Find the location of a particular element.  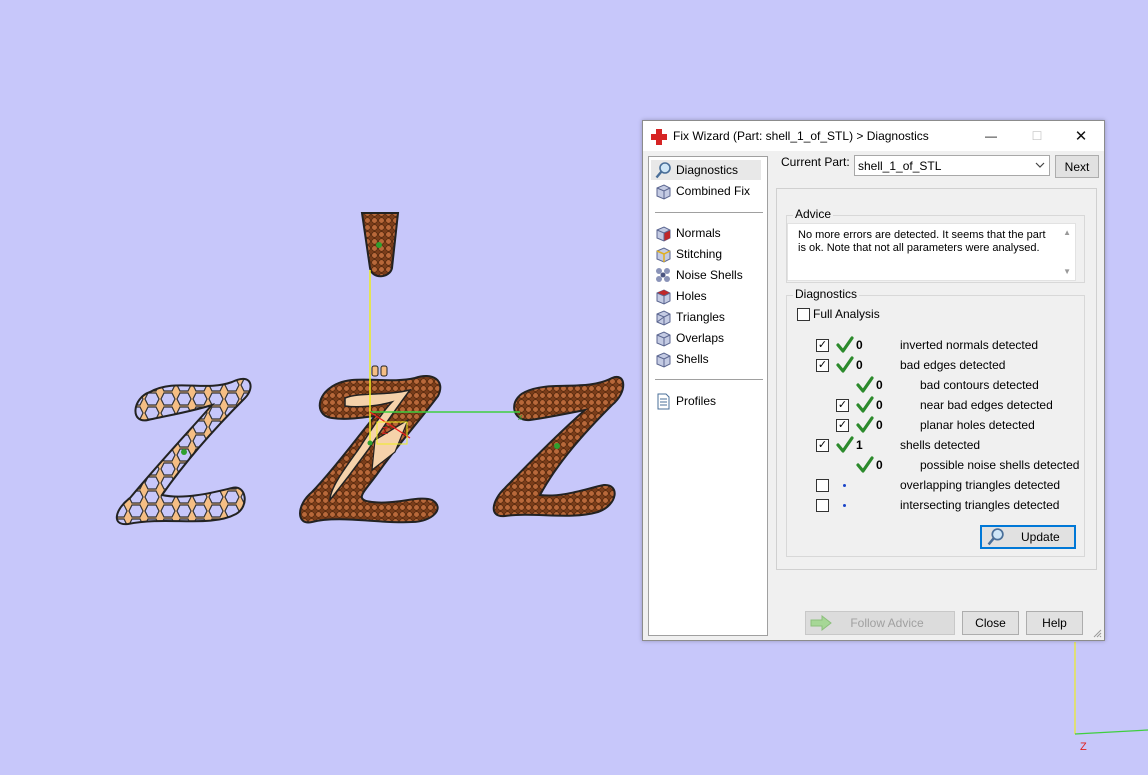

noise-shells-icon is located at coordinates (663, 274).